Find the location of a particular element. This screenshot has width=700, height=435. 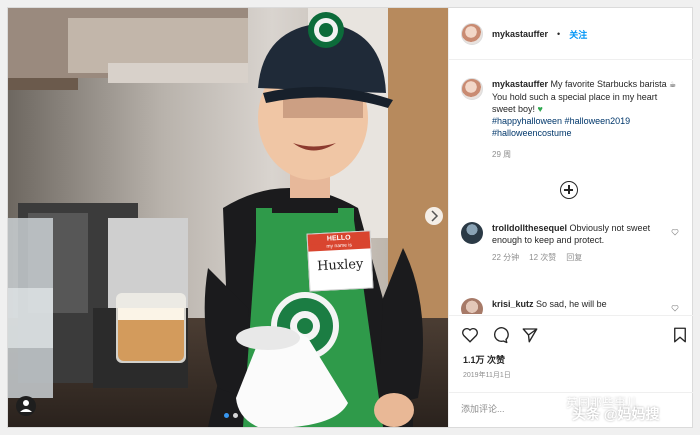

hashtags-line-1: #happyhalloween #halloween2019 is located at coordinates (561, 121).